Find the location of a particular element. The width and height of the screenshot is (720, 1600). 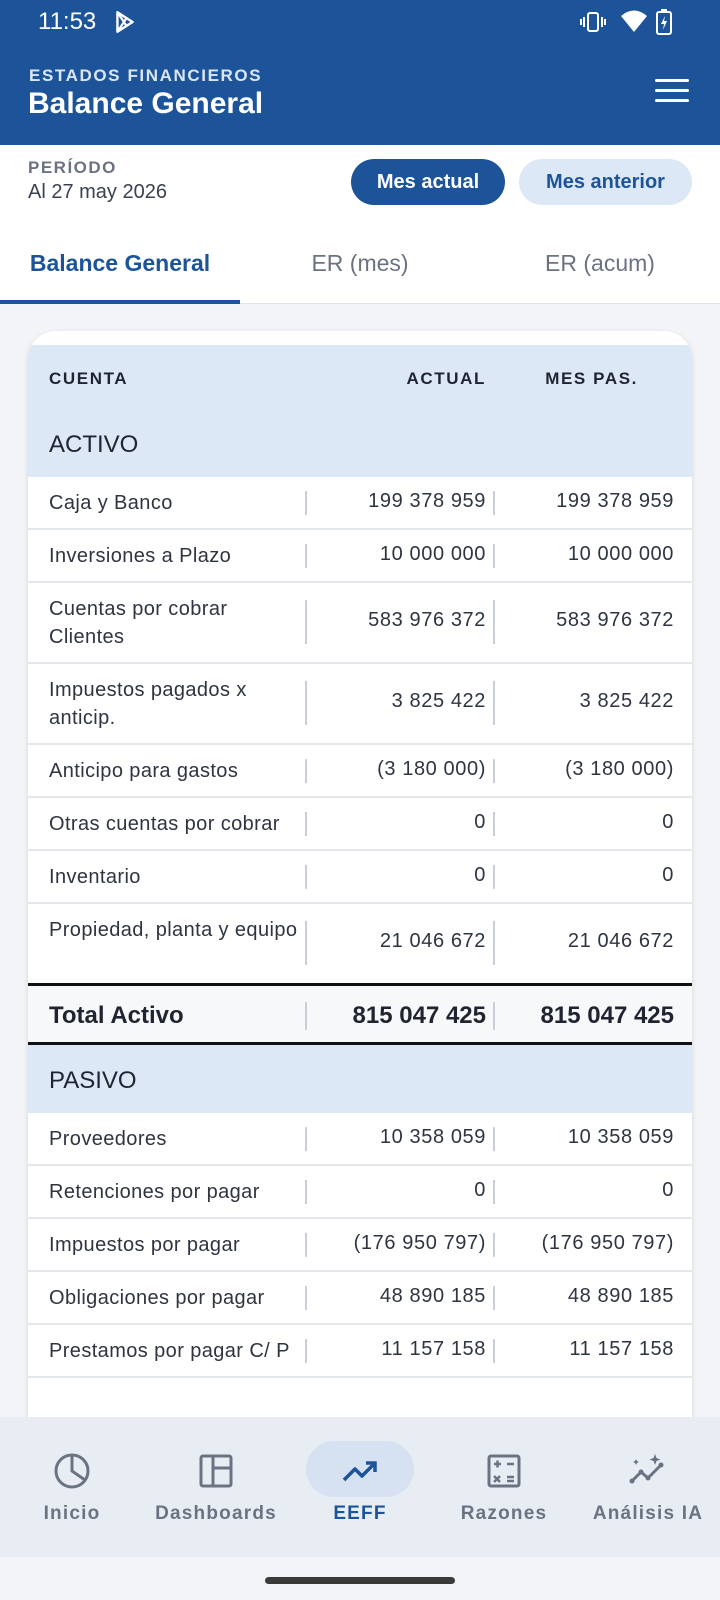

section-title-pasivo: PASIVO is located at coordinates (93, 1080).